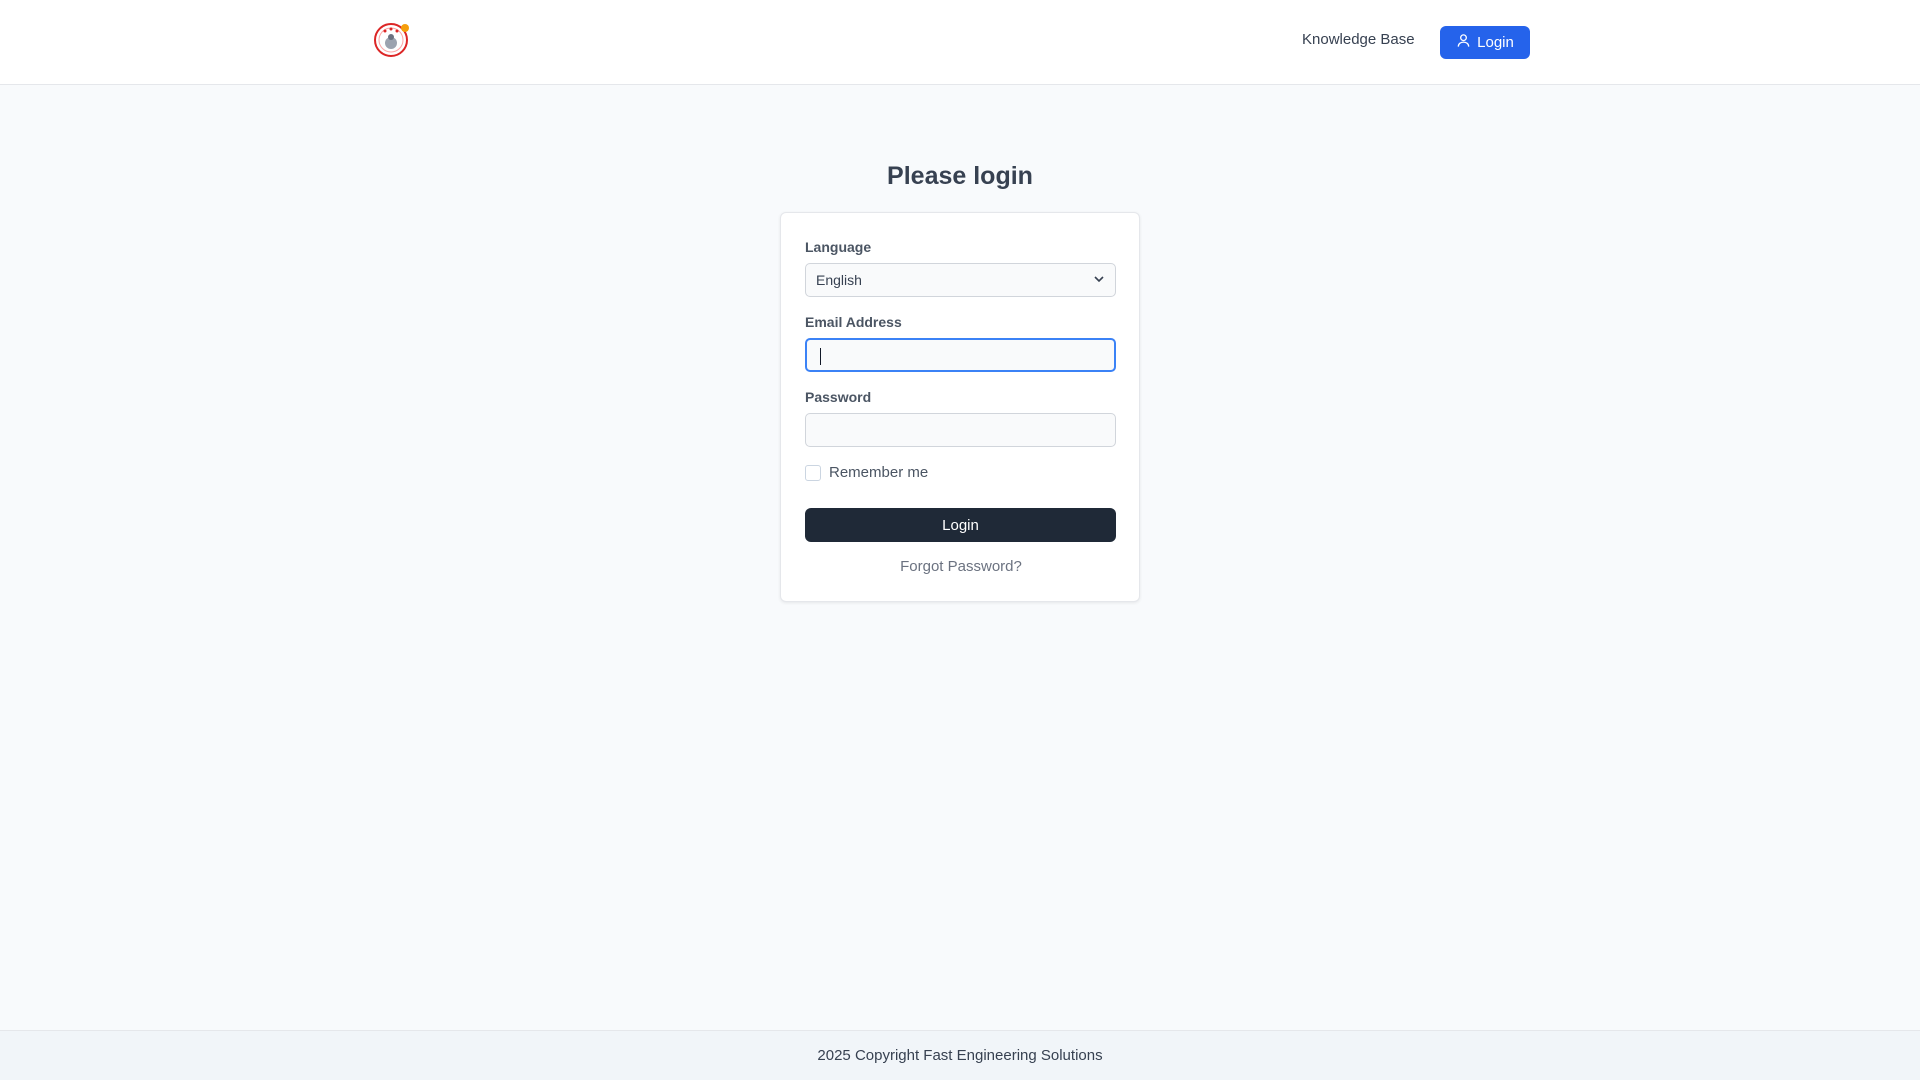 The image size is (1920, 1080). I want to click on user-icon, so click(1463, 42).